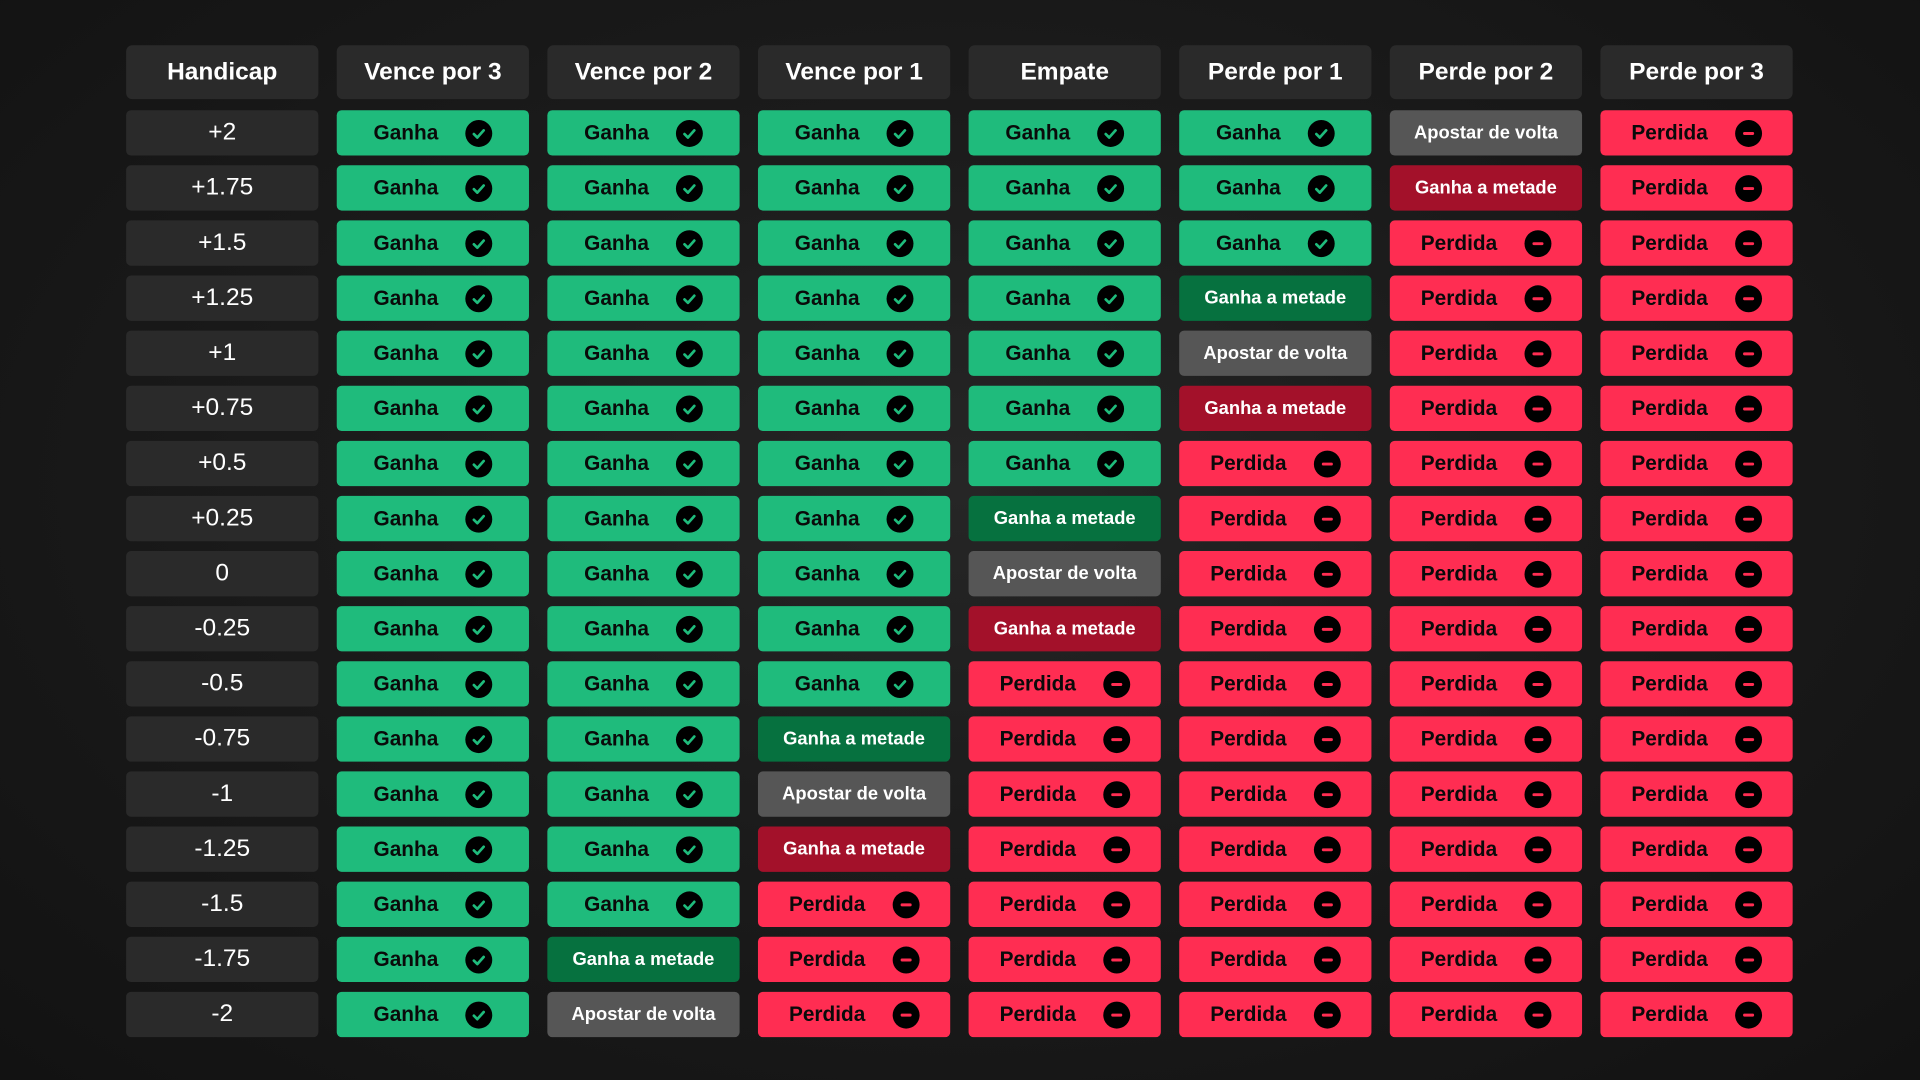 The image size is (1920, 1080). Describe the element at coordinates (222, 133) in the screenshot. I see `handicap-value: +2` at that location.